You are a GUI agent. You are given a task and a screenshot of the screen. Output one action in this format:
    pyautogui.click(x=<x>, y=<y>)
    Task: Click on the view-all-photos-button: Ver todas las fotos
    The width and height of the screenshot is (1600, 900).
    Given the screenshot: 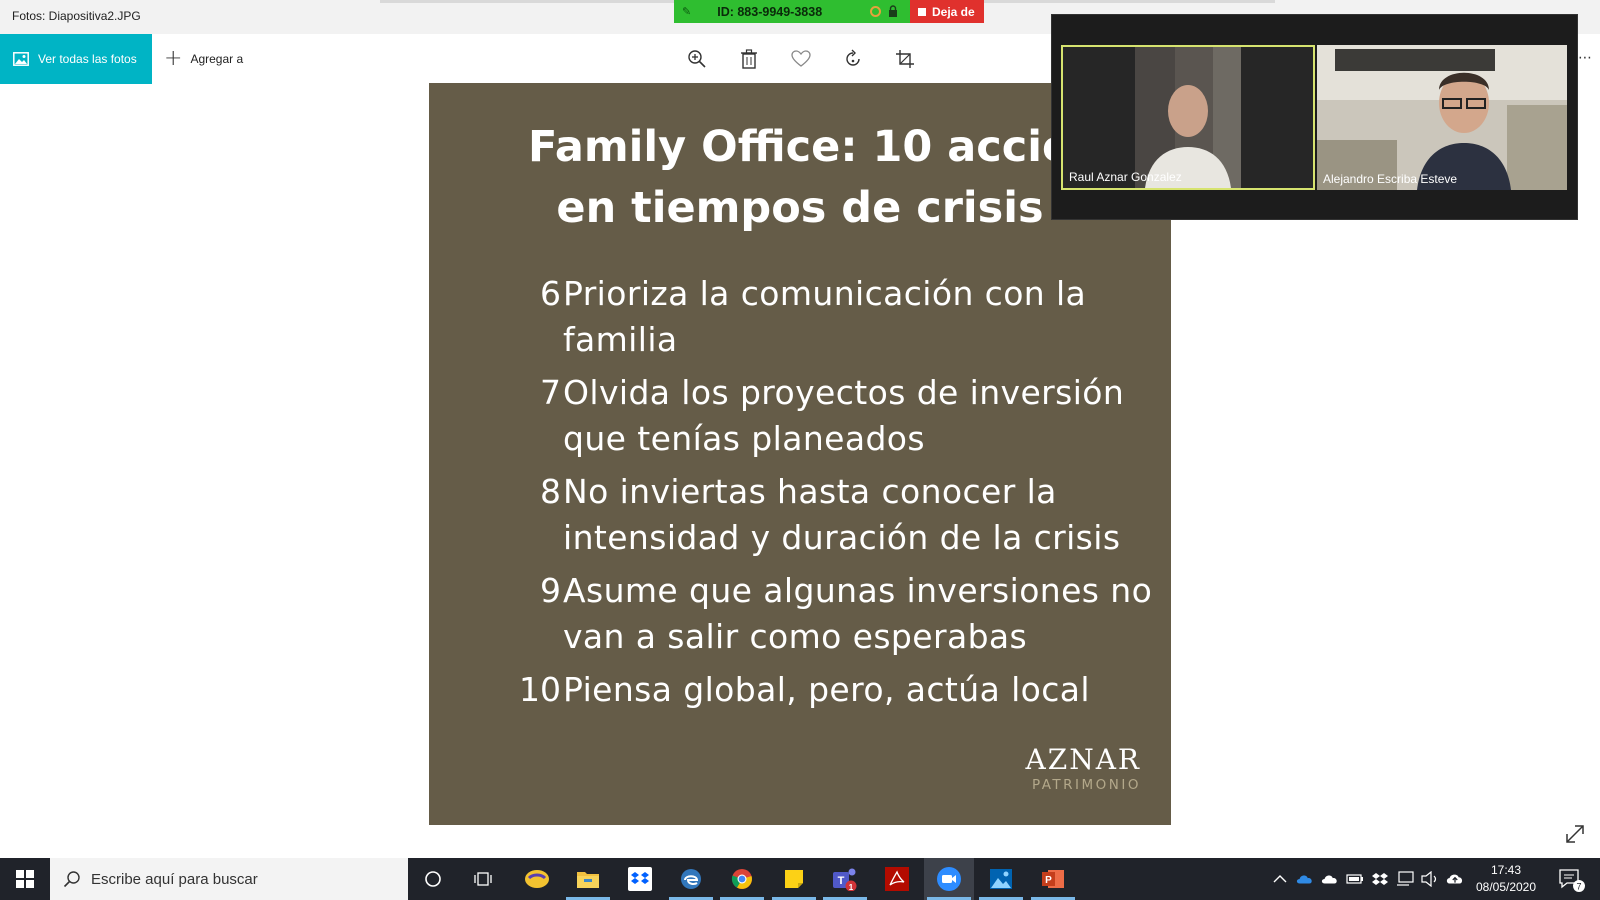 What is the action you would take?
    pyautogui.click(x=76, y=59)
    